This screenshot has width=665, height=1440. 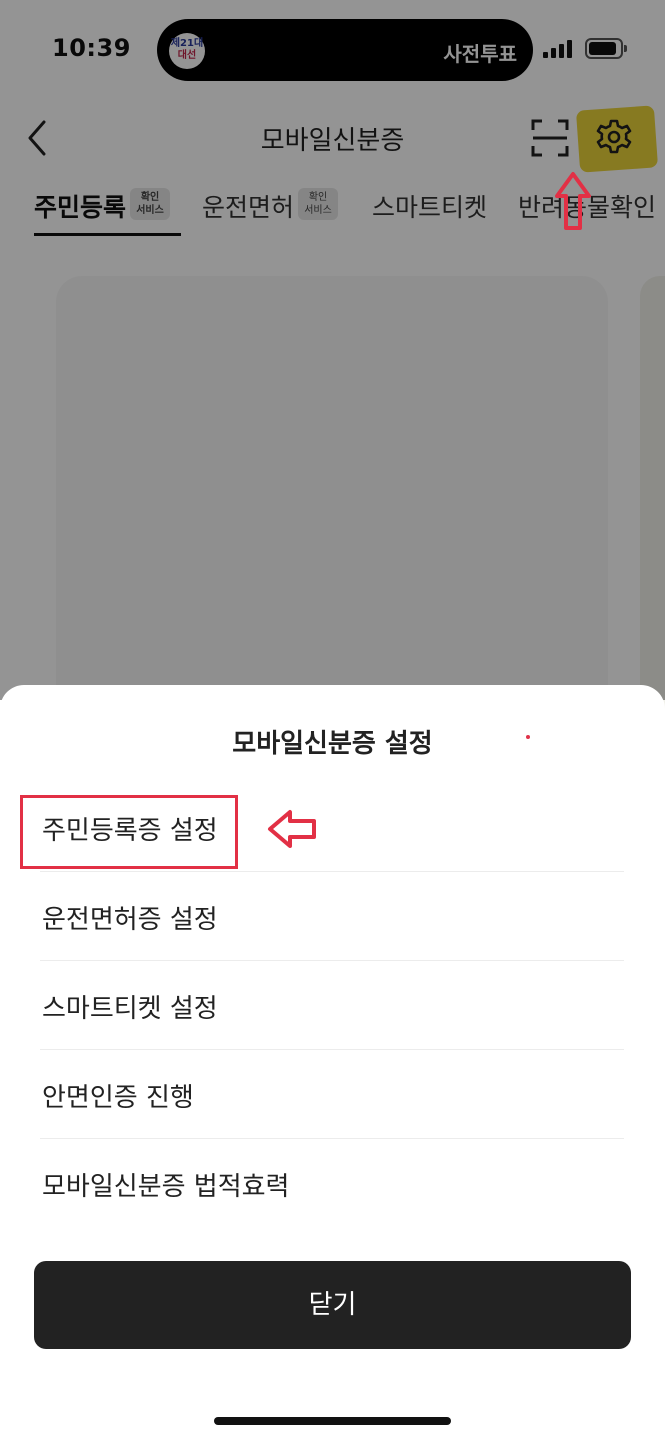 What do you see at coordinates (332, 1305) in the screenshot?
I see `close-button: 닫기` at bounding box center [332, 1305].